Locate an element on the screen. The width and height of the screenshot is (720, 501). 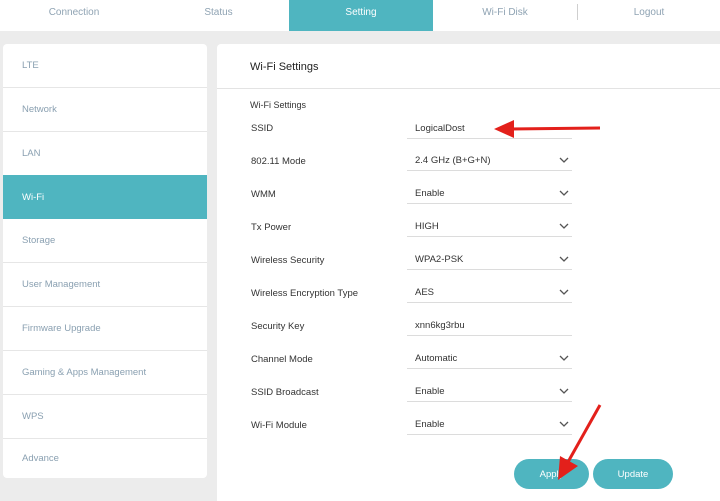
channel-mode-value: Automatic is located at coordinates (436, 358).